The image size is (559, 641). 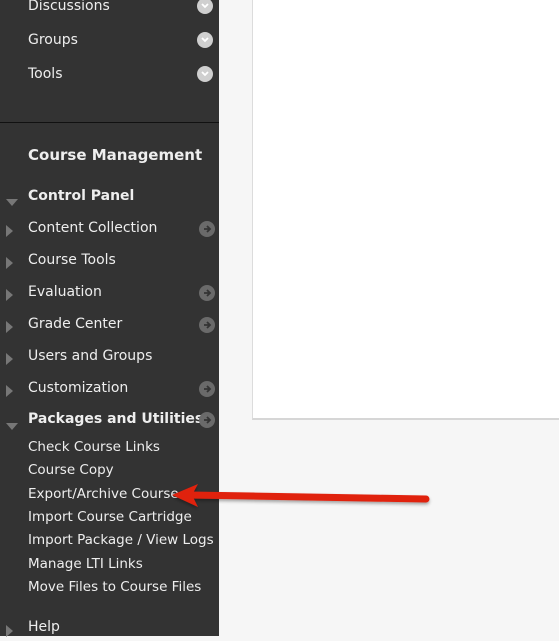 I want to click on link-import-package-view-logs: Import Package / View Logs, so click(x=121, y=540).